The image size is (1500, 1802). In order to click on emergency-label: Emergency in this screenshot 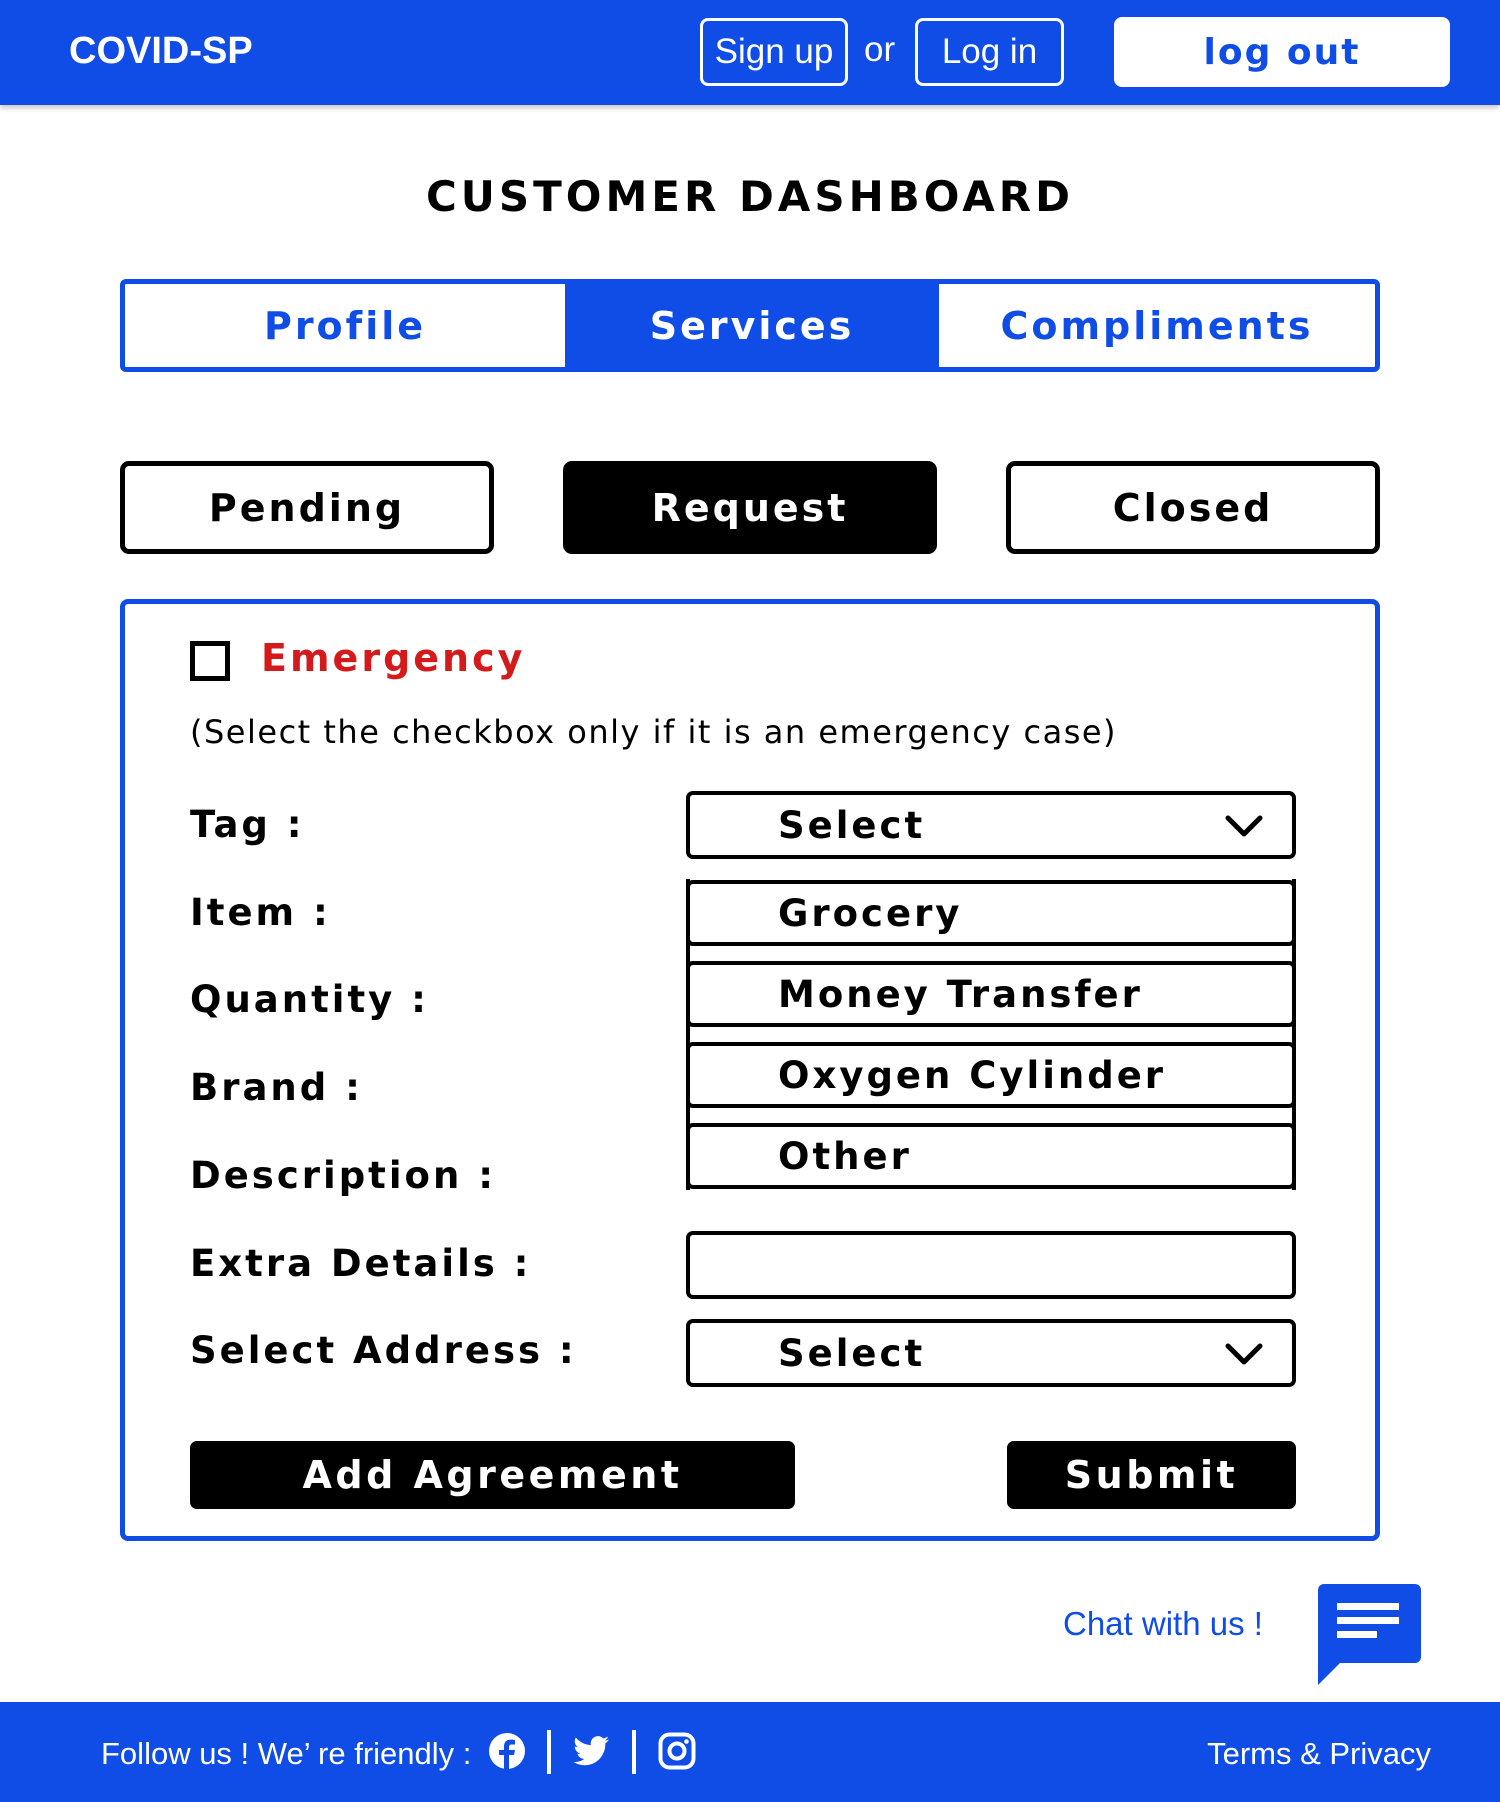, I will do `click(393, 658)`.